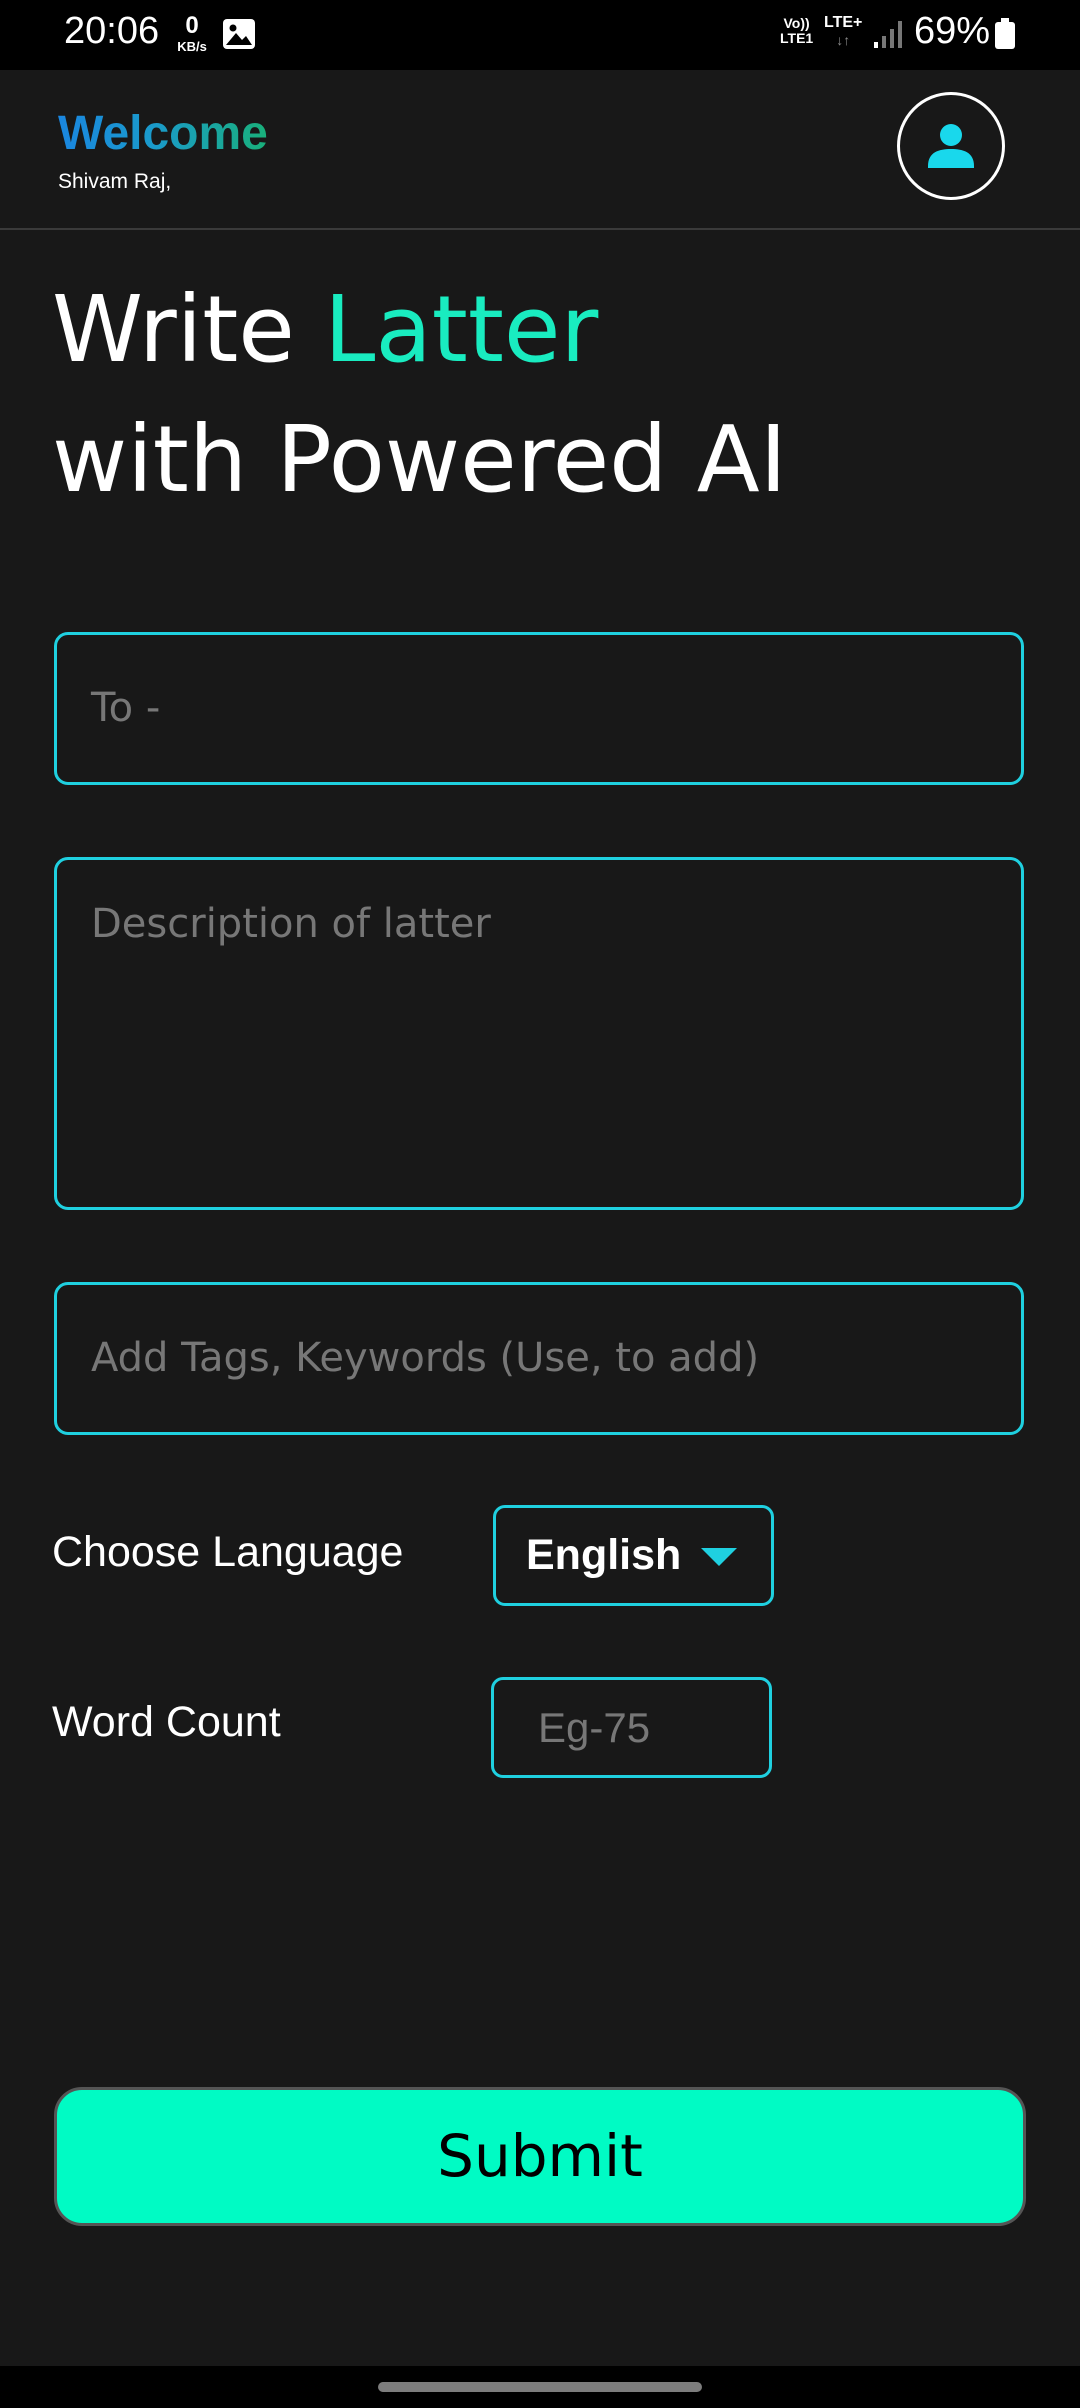  Describe the element at coordinates (1005, 33) in the screenshot. I see `battery-icon` at that location.